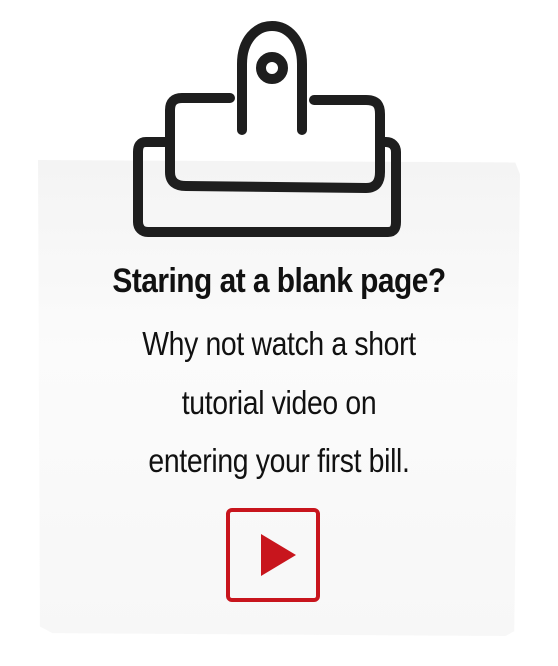 This screenshot has height=666, width=558. What do you see at coordinates (279, 460) in the screenshot?
I see `body-line-3: entering your first bill.` at bounding box center [279, 460].